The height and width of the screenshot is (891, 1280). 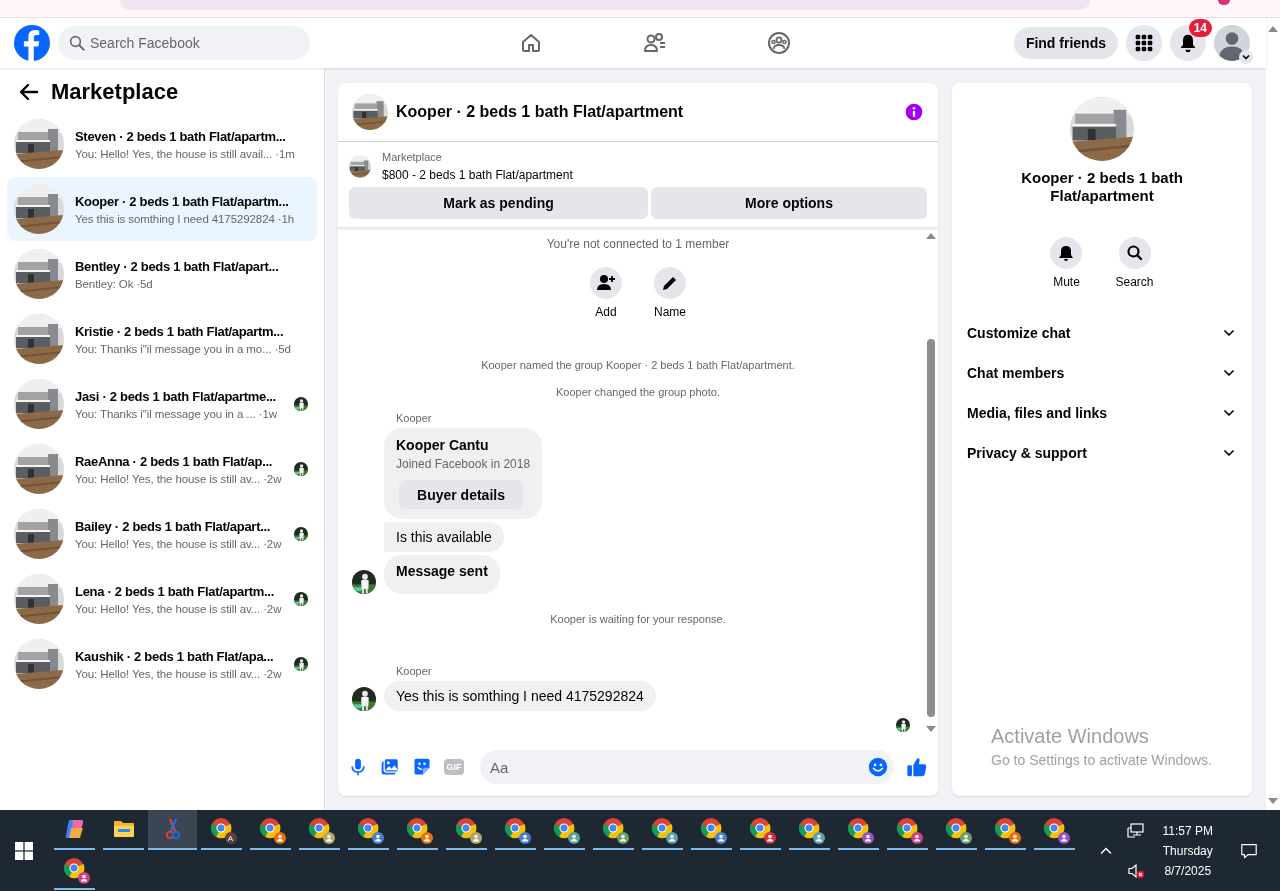 I want to click on message-time: ·1m, so click(x=285, y=153).